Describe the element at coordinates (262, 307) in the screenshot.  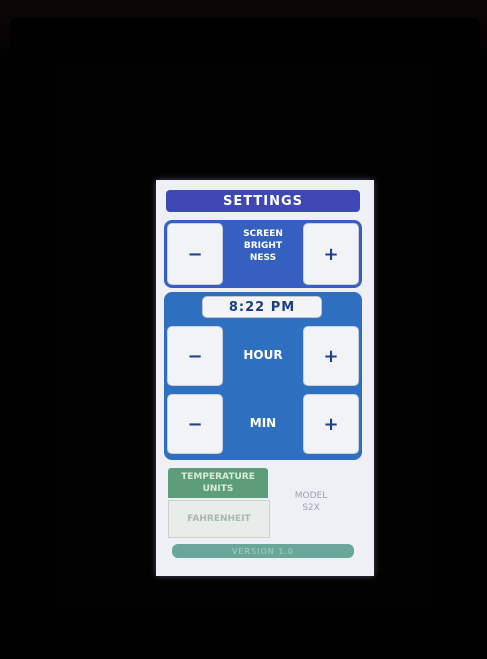
I see `time-display: 8:22 PM` at that location.